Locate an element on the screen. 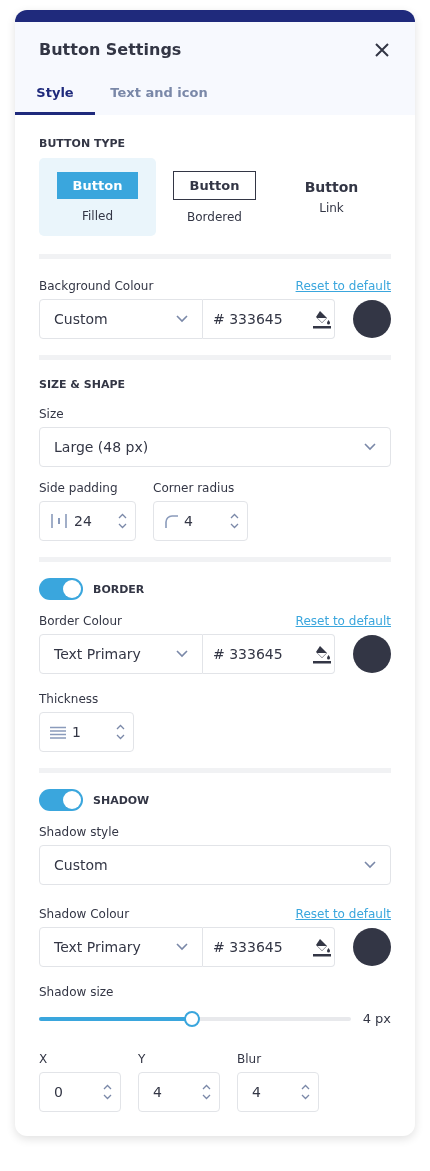 The height and width of the screenshot is (1171, 430). option-label: Link is located at coordinates (331, 208).